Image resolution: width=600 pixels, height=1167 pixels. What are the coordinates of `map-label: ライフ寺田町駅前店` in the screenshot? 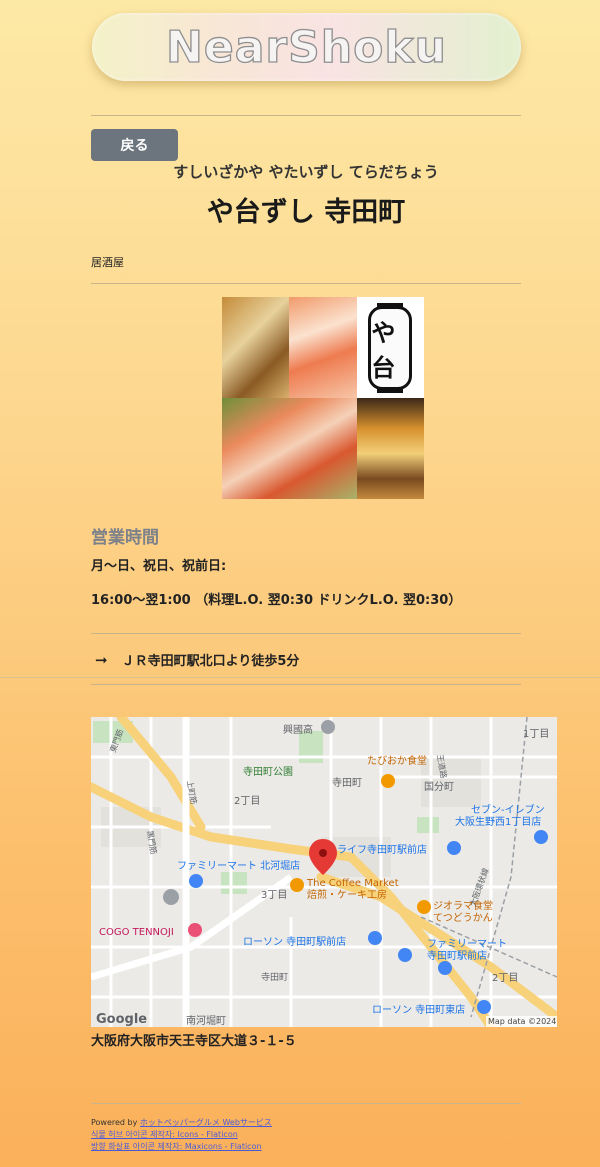 It's located at (382, 849).